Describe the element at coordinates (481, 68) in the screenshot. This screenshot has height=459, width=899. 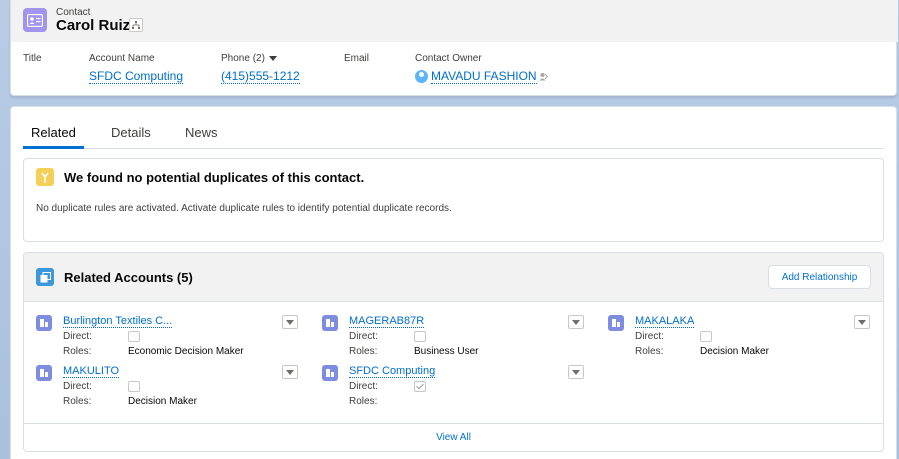
I see `field-contact-owner: Contact Owner MAVADU FASHION` at that location.